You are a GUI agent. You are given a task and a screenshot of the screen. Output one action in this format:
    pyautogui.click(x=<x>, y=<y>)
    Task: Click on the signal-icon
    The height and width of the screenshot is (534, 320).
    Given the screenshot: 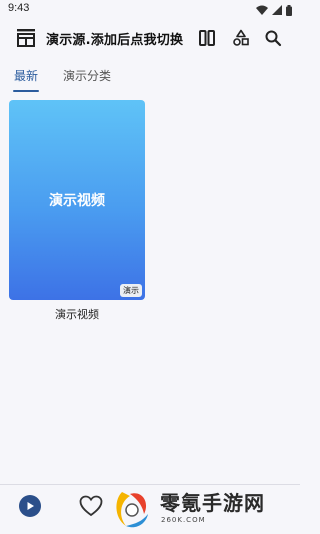 What is the action you would take?
    pyautogui.click(x=277, y=10)
    